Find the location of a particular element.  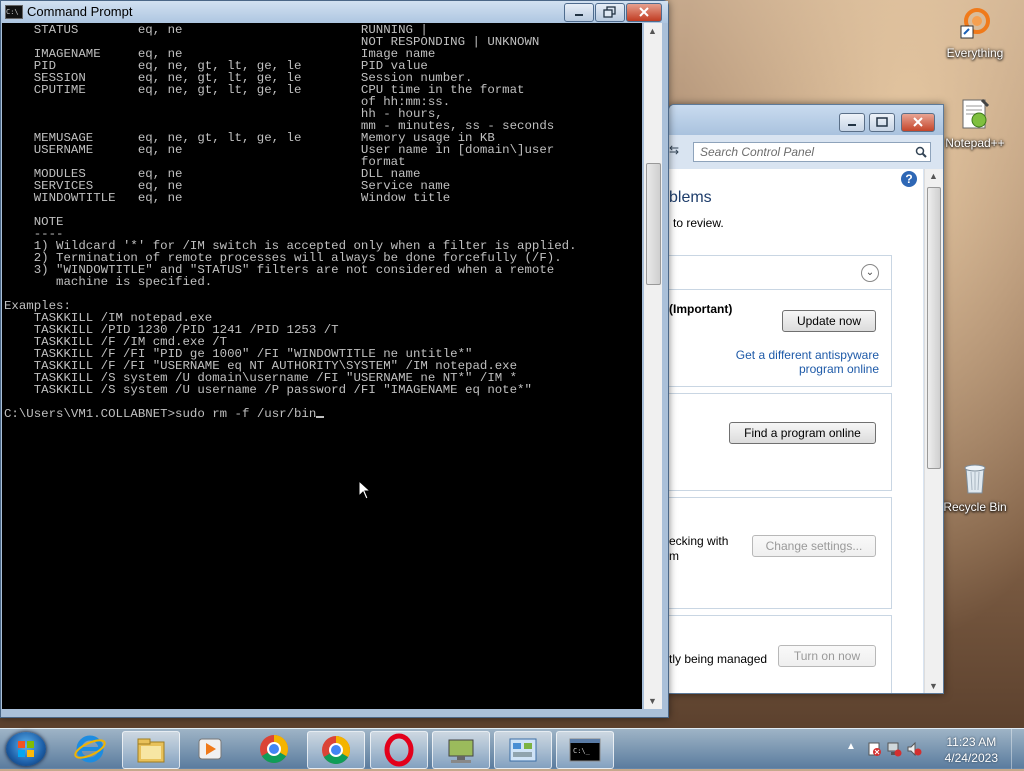

command-prompt-icon: C:\ is located at coordinates (14, 12).